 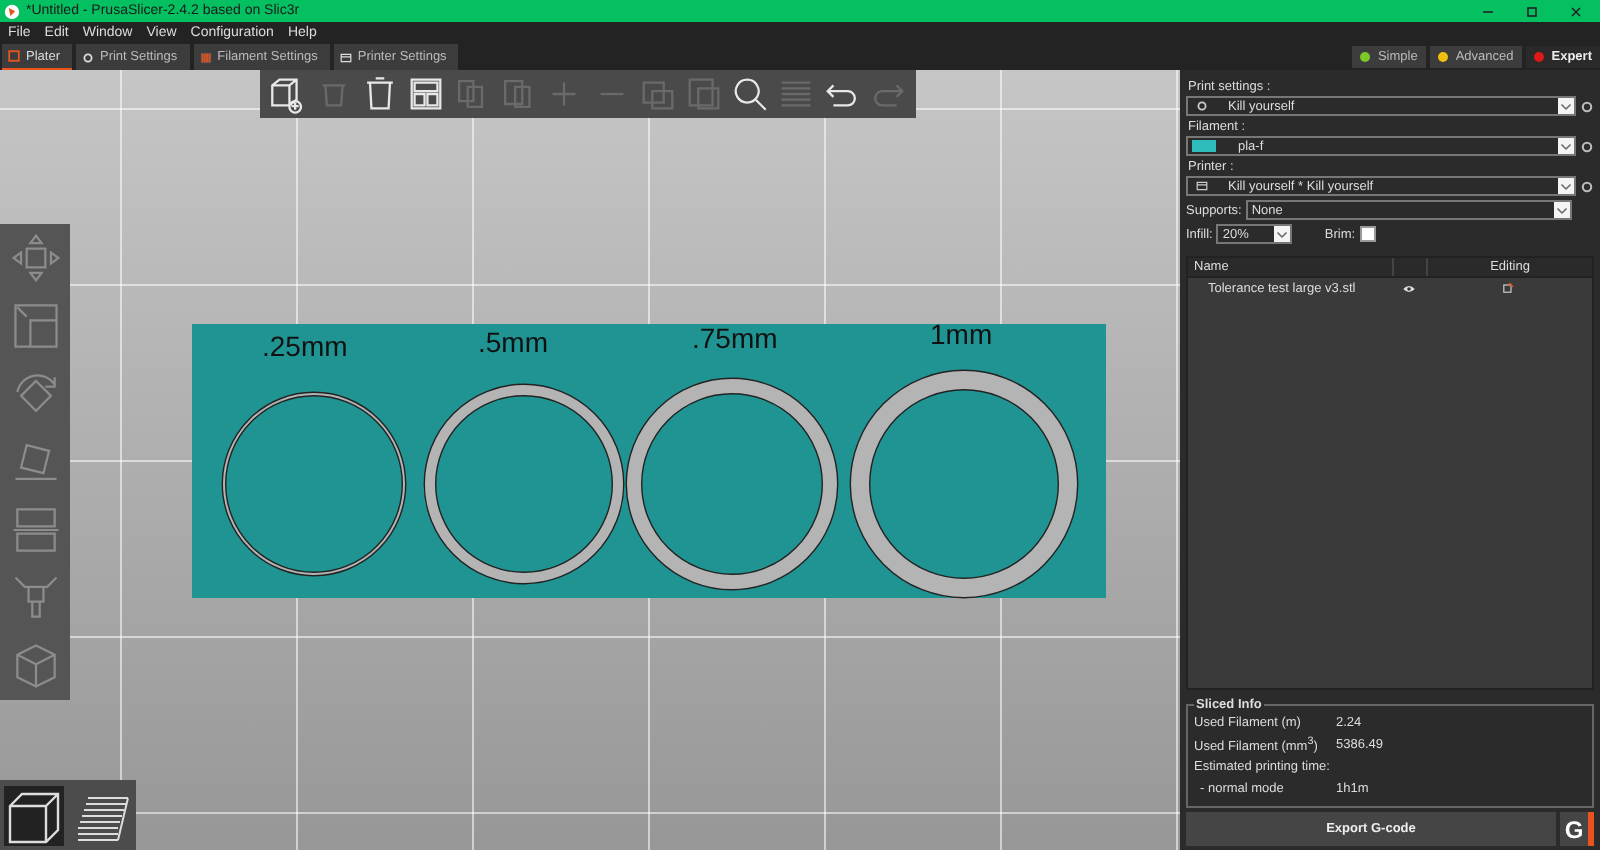 What do you see at coordinates (425, 94) in the screenshot?
I see `arrange-icon` at bounding box center [425, 94].